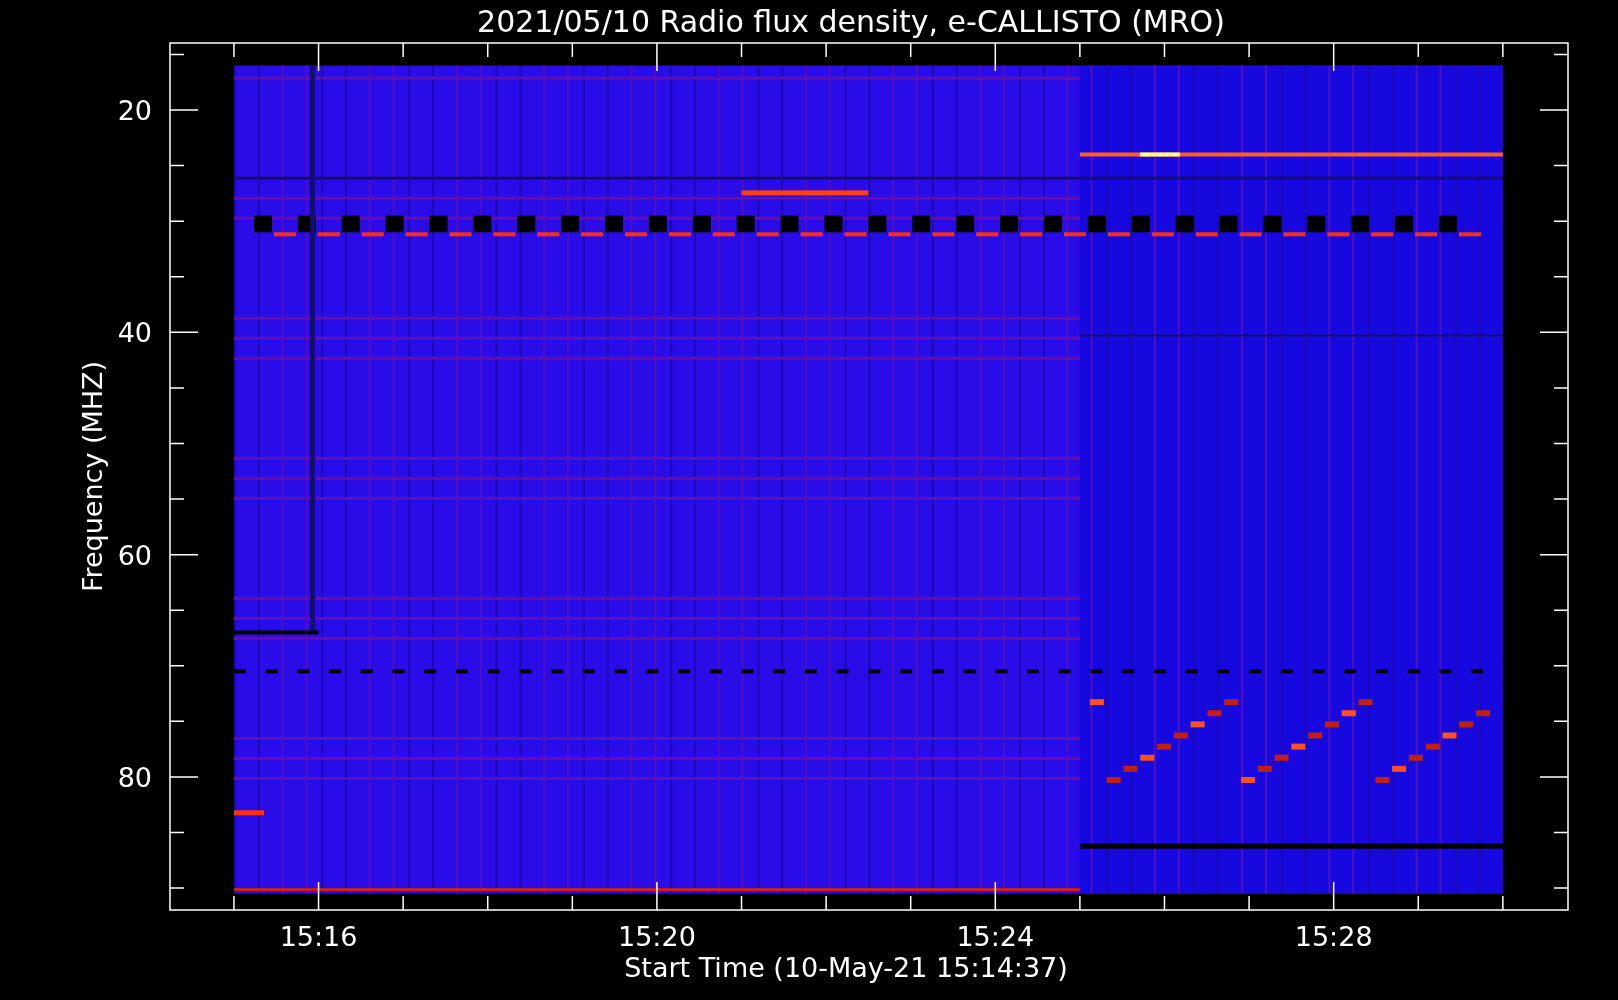 This screenshot has height=1000, width=1618. I want to click on tick-label: 15:28, so click(1333, 936).